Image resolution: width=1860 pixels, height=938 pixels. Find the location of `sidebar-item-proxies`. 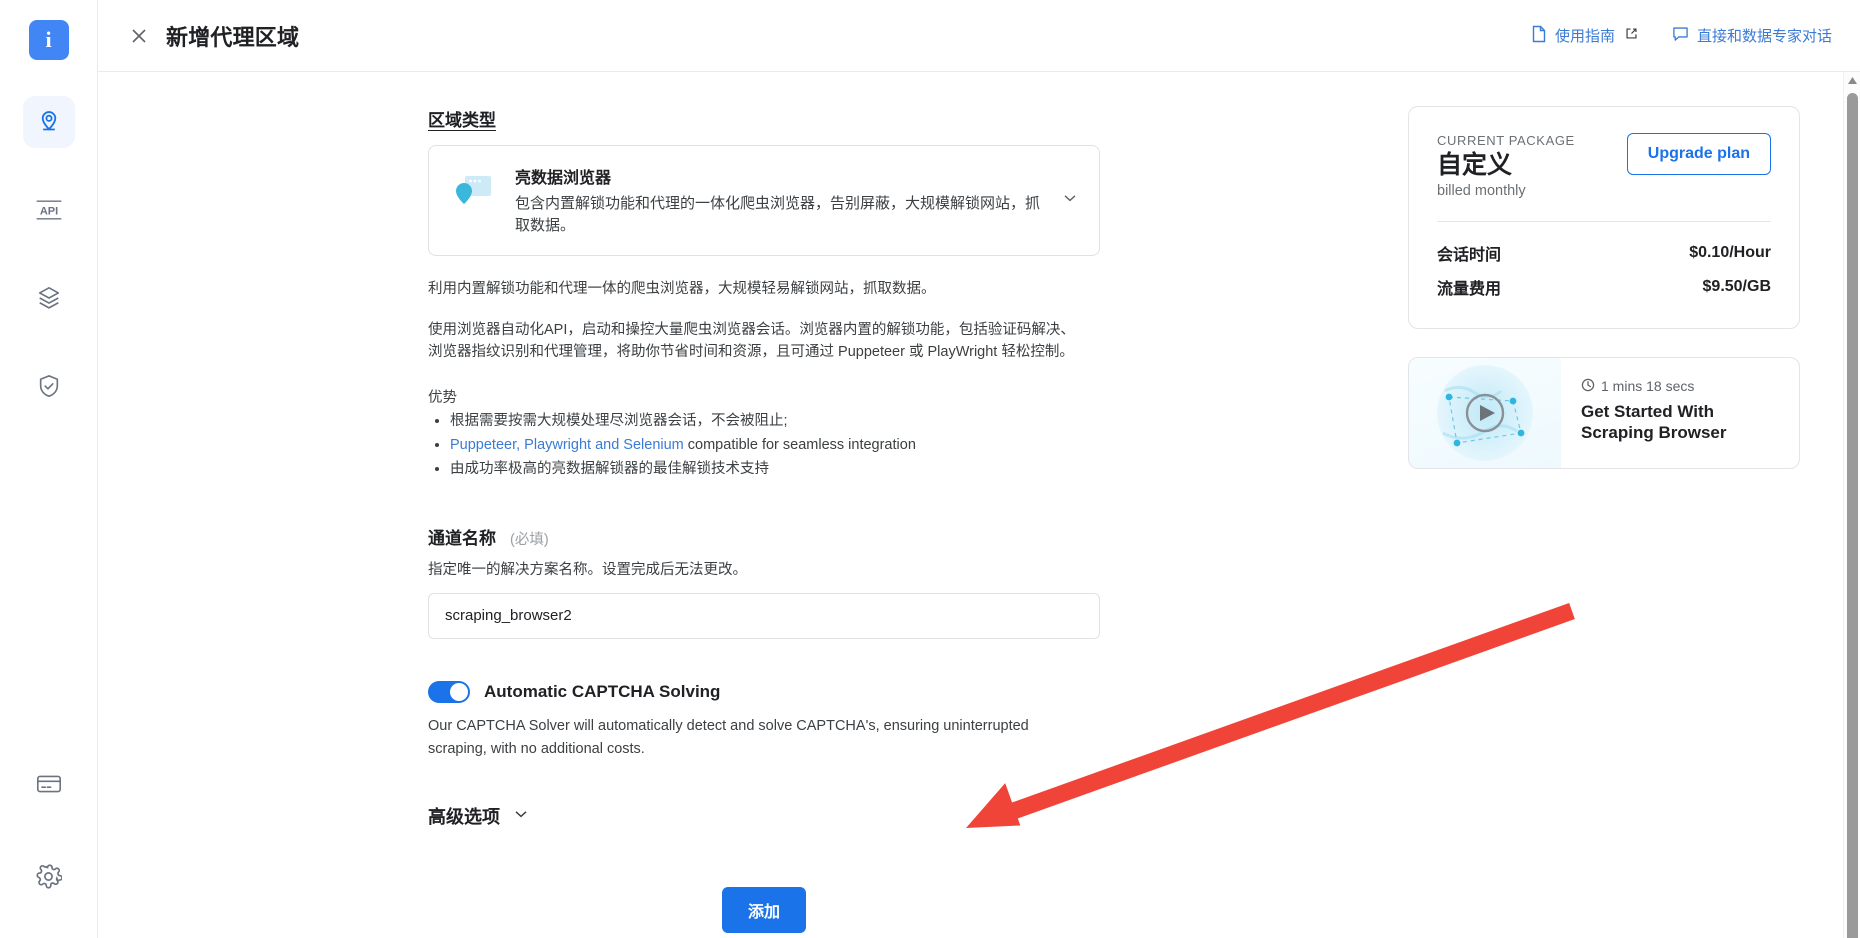

sidebar-item-proxies is located at coordinates (48, 122).